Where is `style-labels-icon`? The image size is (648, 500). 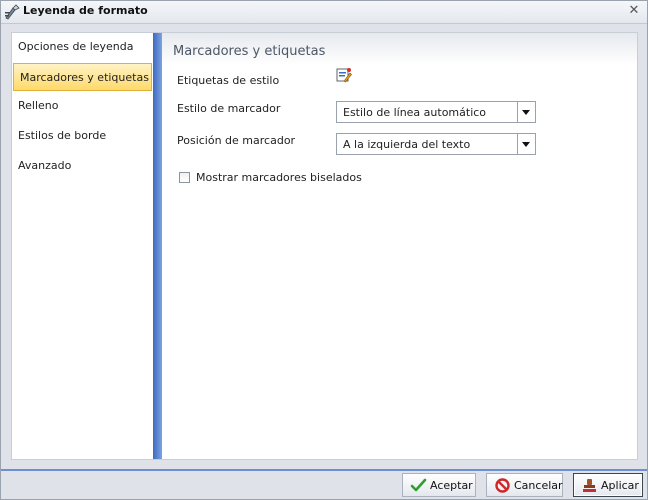 style-labels-icon is located at coordinates (344, 75).